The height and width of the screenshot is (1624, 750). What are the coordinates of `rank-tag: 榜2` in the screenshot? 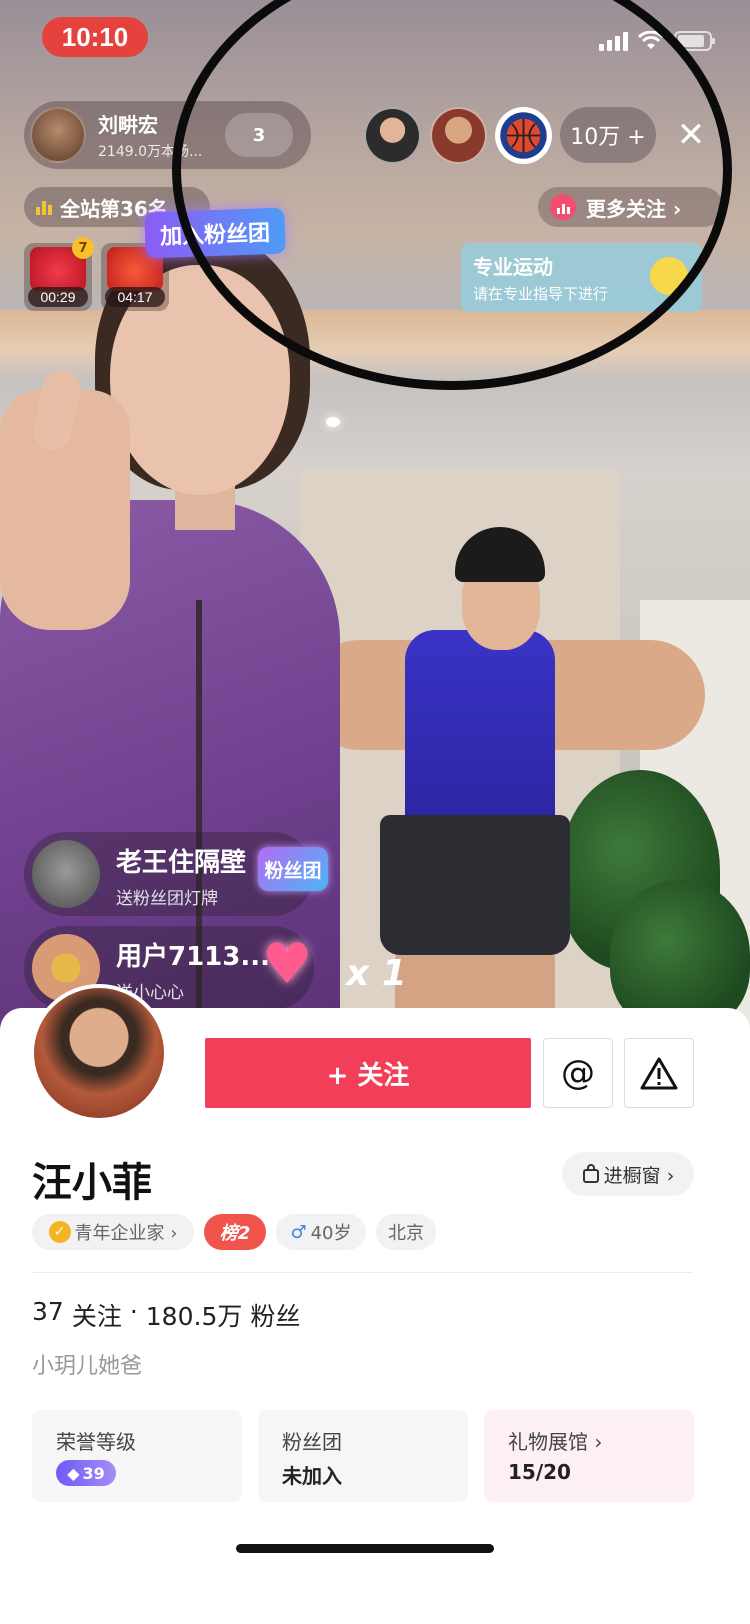 It's located at (235, 1232).